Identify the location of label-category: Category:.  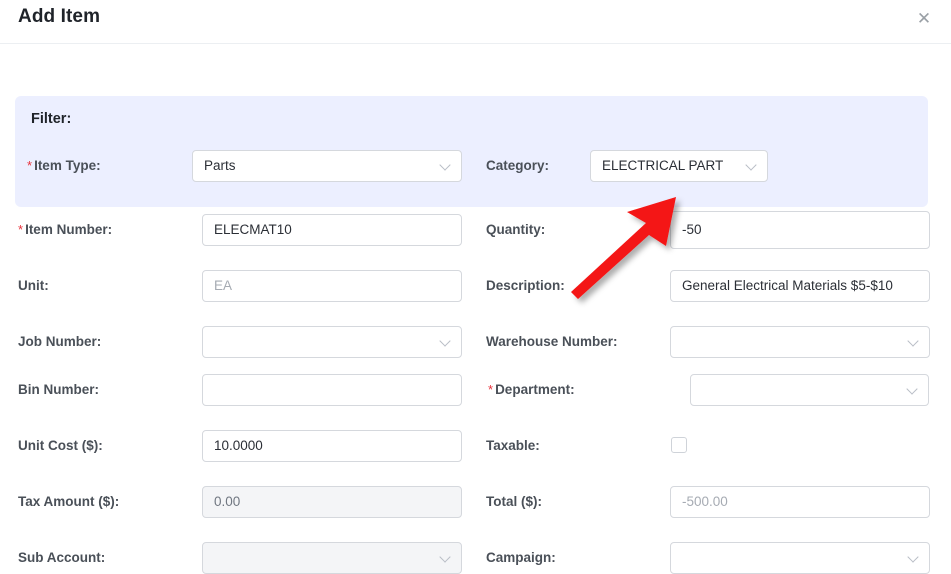
(518, 165).